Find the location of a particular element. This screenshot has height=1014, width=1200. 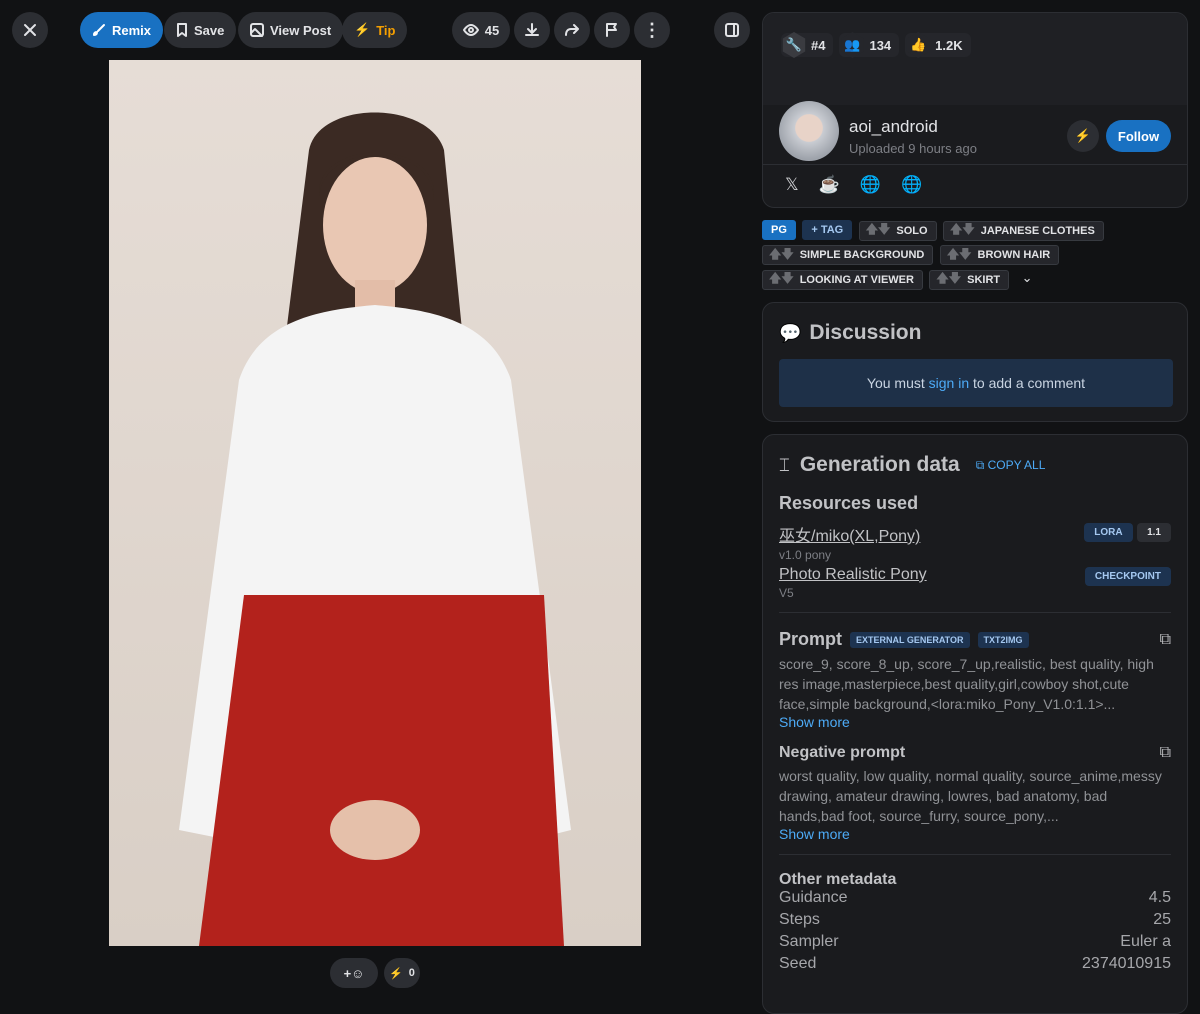

view-post-button: View Post is located at coordinates (291, 30).